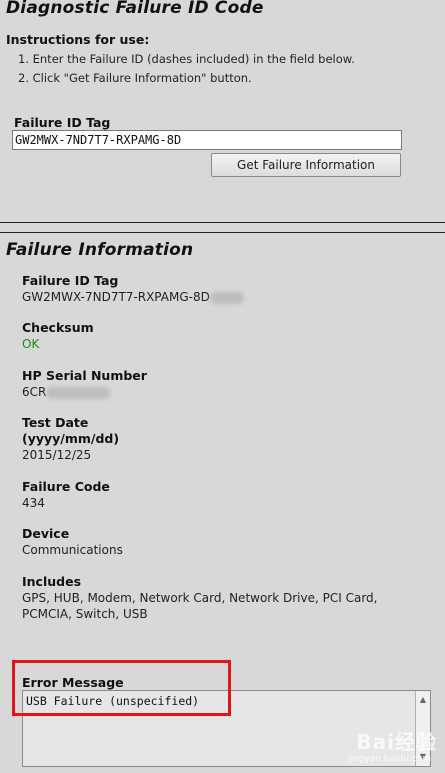 This screenshot has height=773, width=445. What do you see at coordinates (55, 422) in the screenshot?
I see `test-date-heading: Test Date` at bounding box center [55, 422].